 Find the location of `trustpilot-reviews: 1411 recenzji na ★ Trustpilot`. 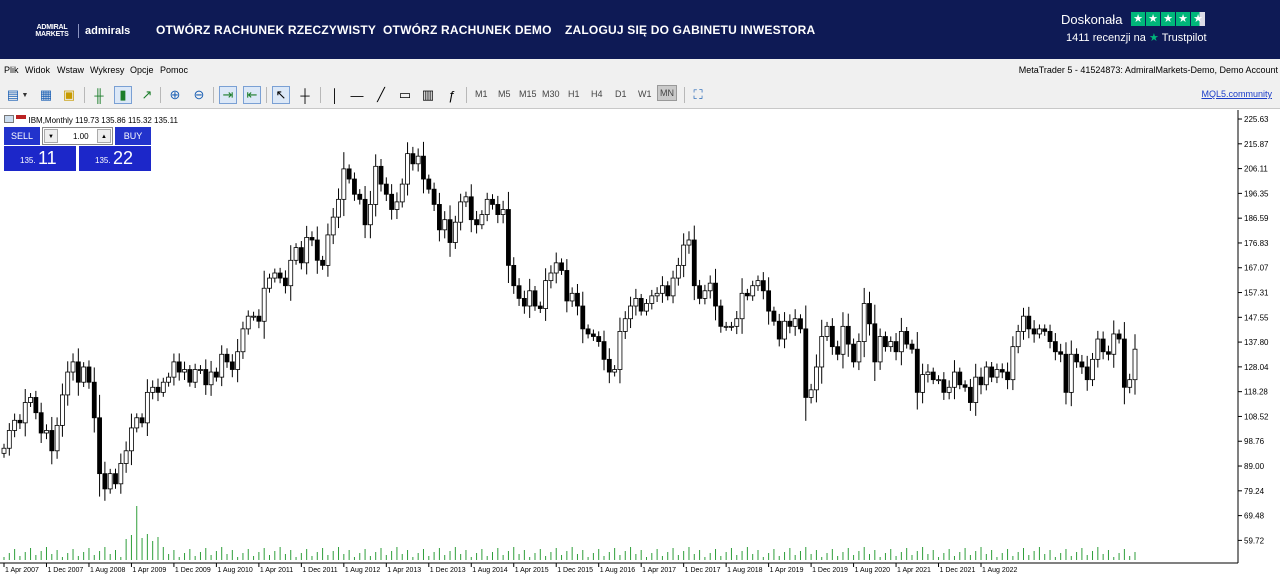

trustpilot-reviews: 1411 recenzji na ★ Trustpilot is located at coordinates (1136, 37).